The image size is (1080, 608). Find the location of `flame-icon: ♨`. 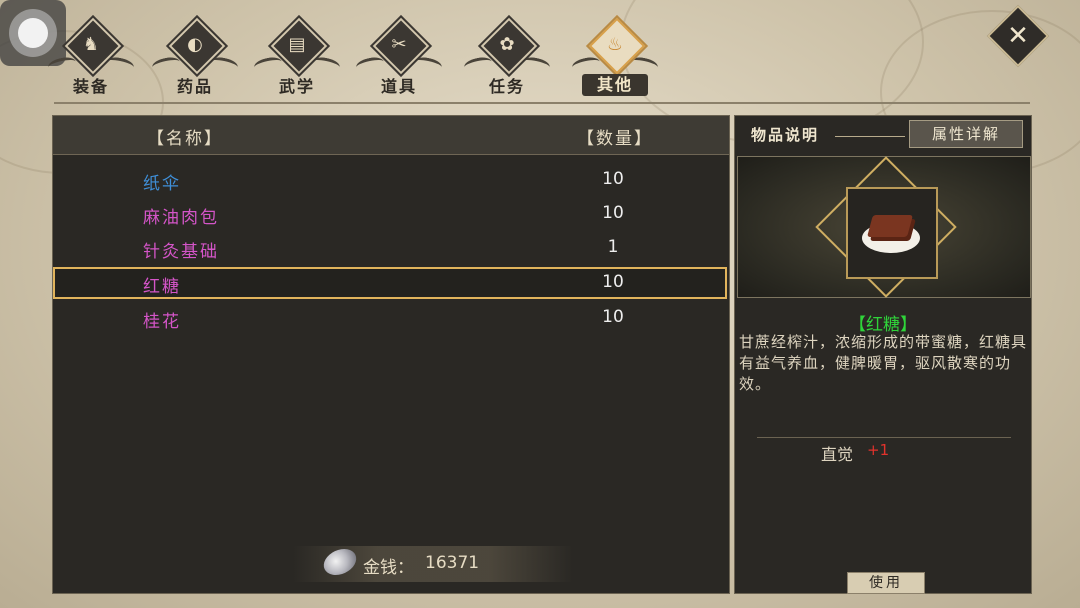

flame-icon: ♨ is located at coordinates (615, 44).